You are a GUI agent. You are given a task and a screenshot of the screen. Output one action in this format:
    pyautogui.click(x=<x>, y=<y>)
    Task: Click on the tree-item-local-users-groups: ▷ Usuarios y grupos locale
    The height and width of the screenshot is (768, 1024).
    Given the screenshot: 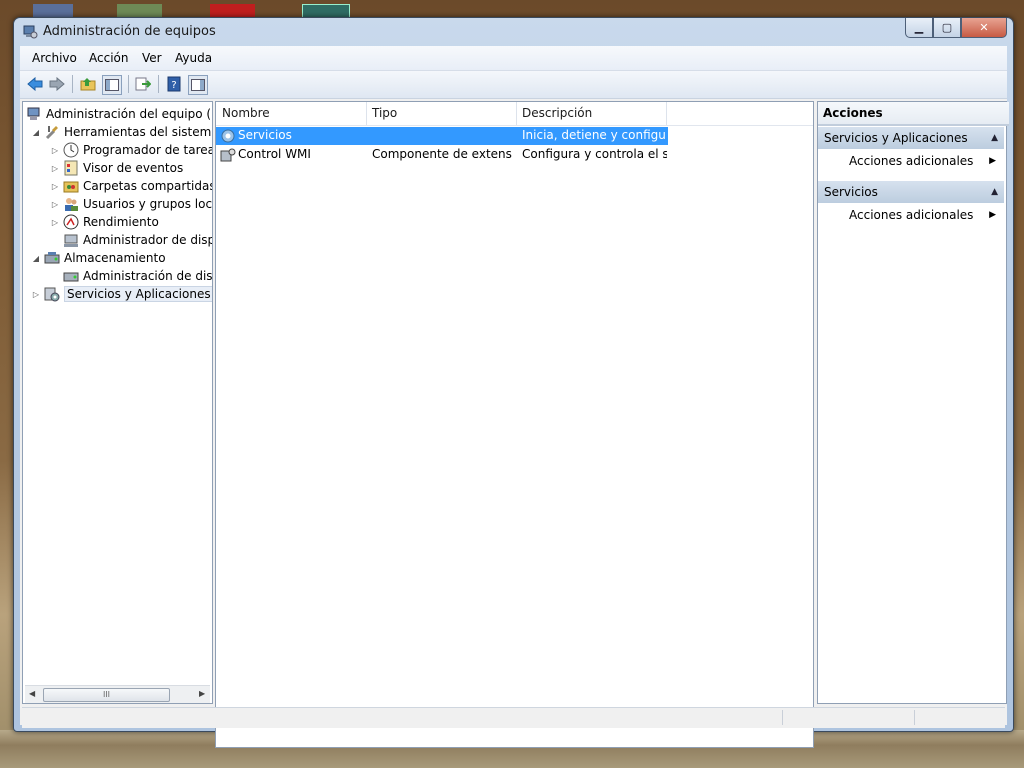 What is the action you would take?
    pyautogui.click(x=131, y=204)
    